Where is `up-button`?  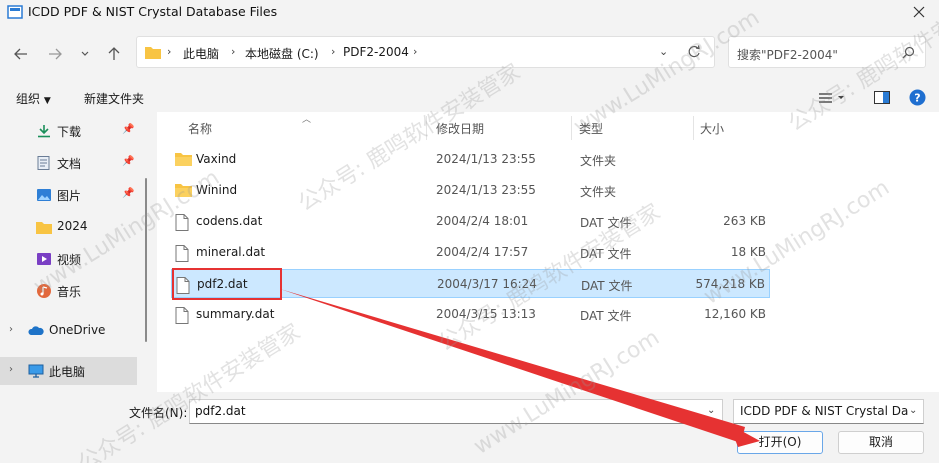
up-button is located at coordinates (114, 54).